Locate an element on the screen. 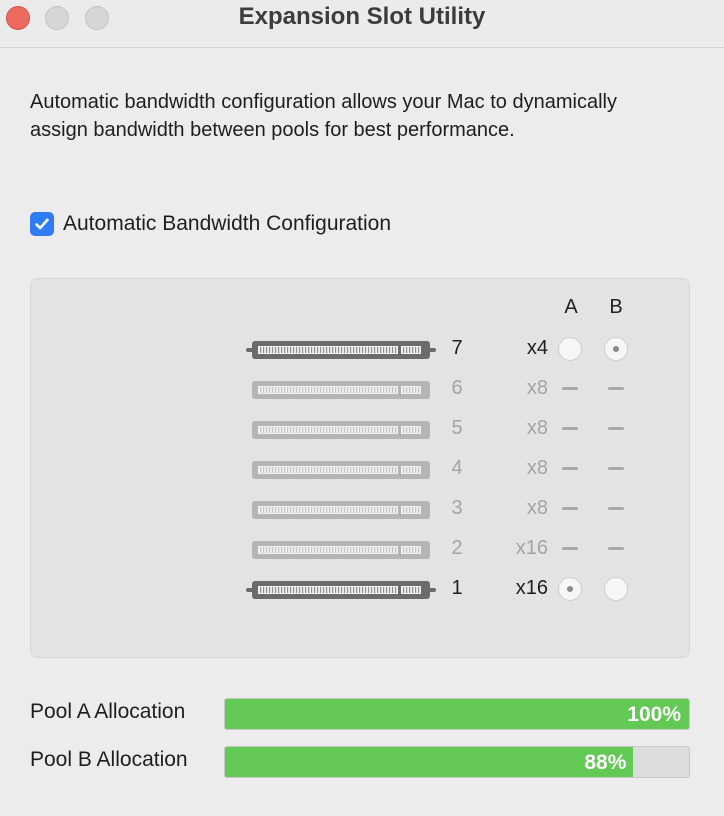 This screenshot has width=724, height=816. slot-row: 6 x8 is located at coordinates (362, 389).